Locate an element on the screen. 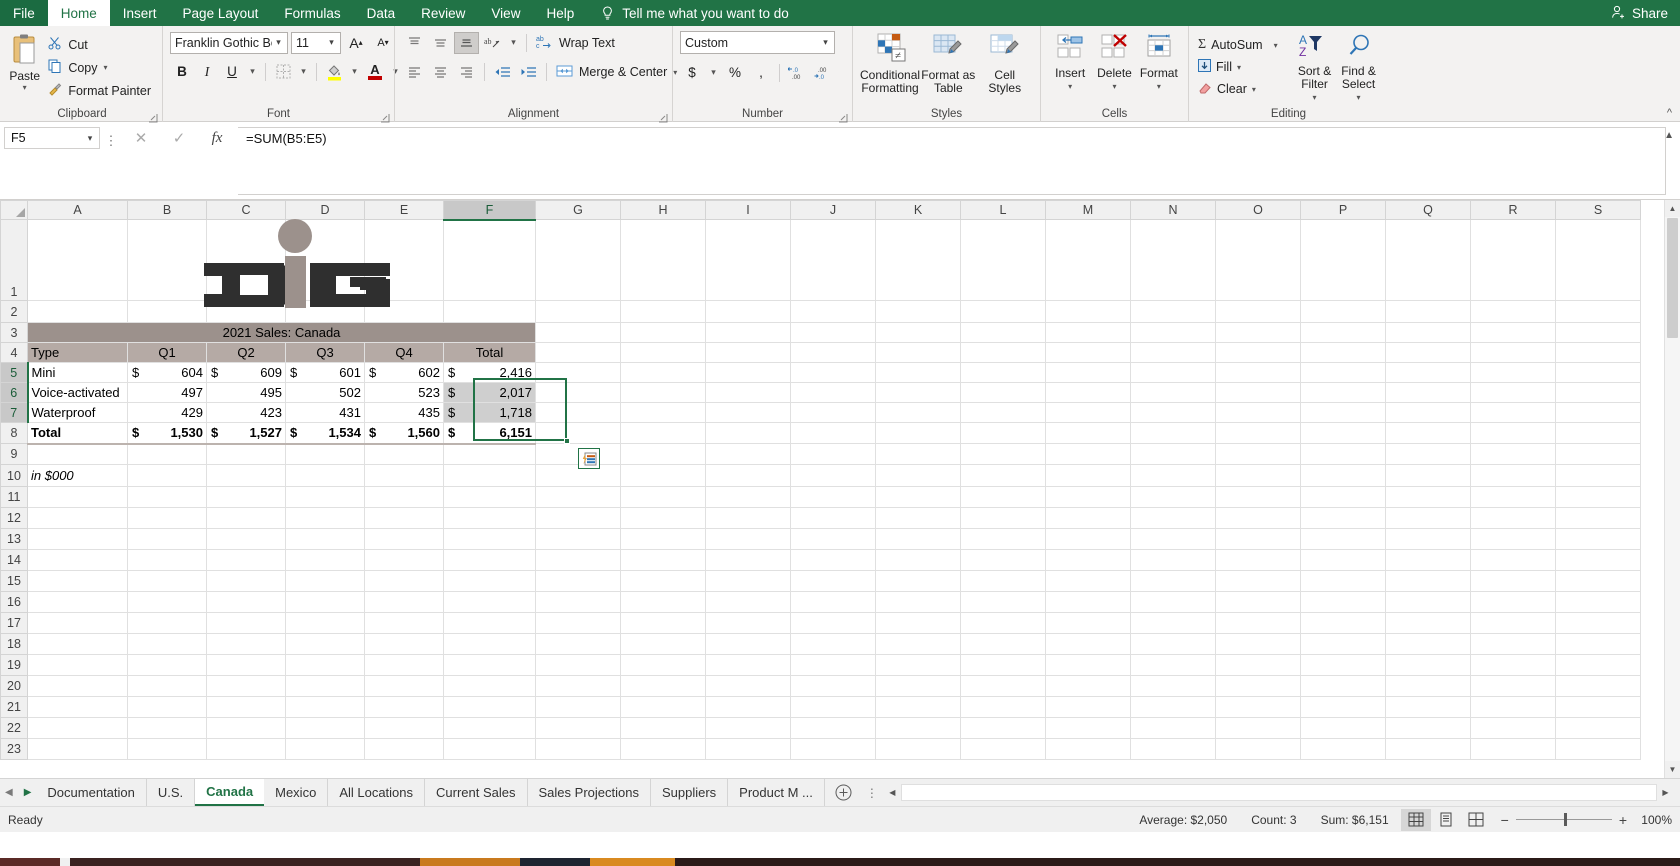 The height and width of the screenshot is (866, 1680). cell-Q13 is located at coordinates (1428, 539).